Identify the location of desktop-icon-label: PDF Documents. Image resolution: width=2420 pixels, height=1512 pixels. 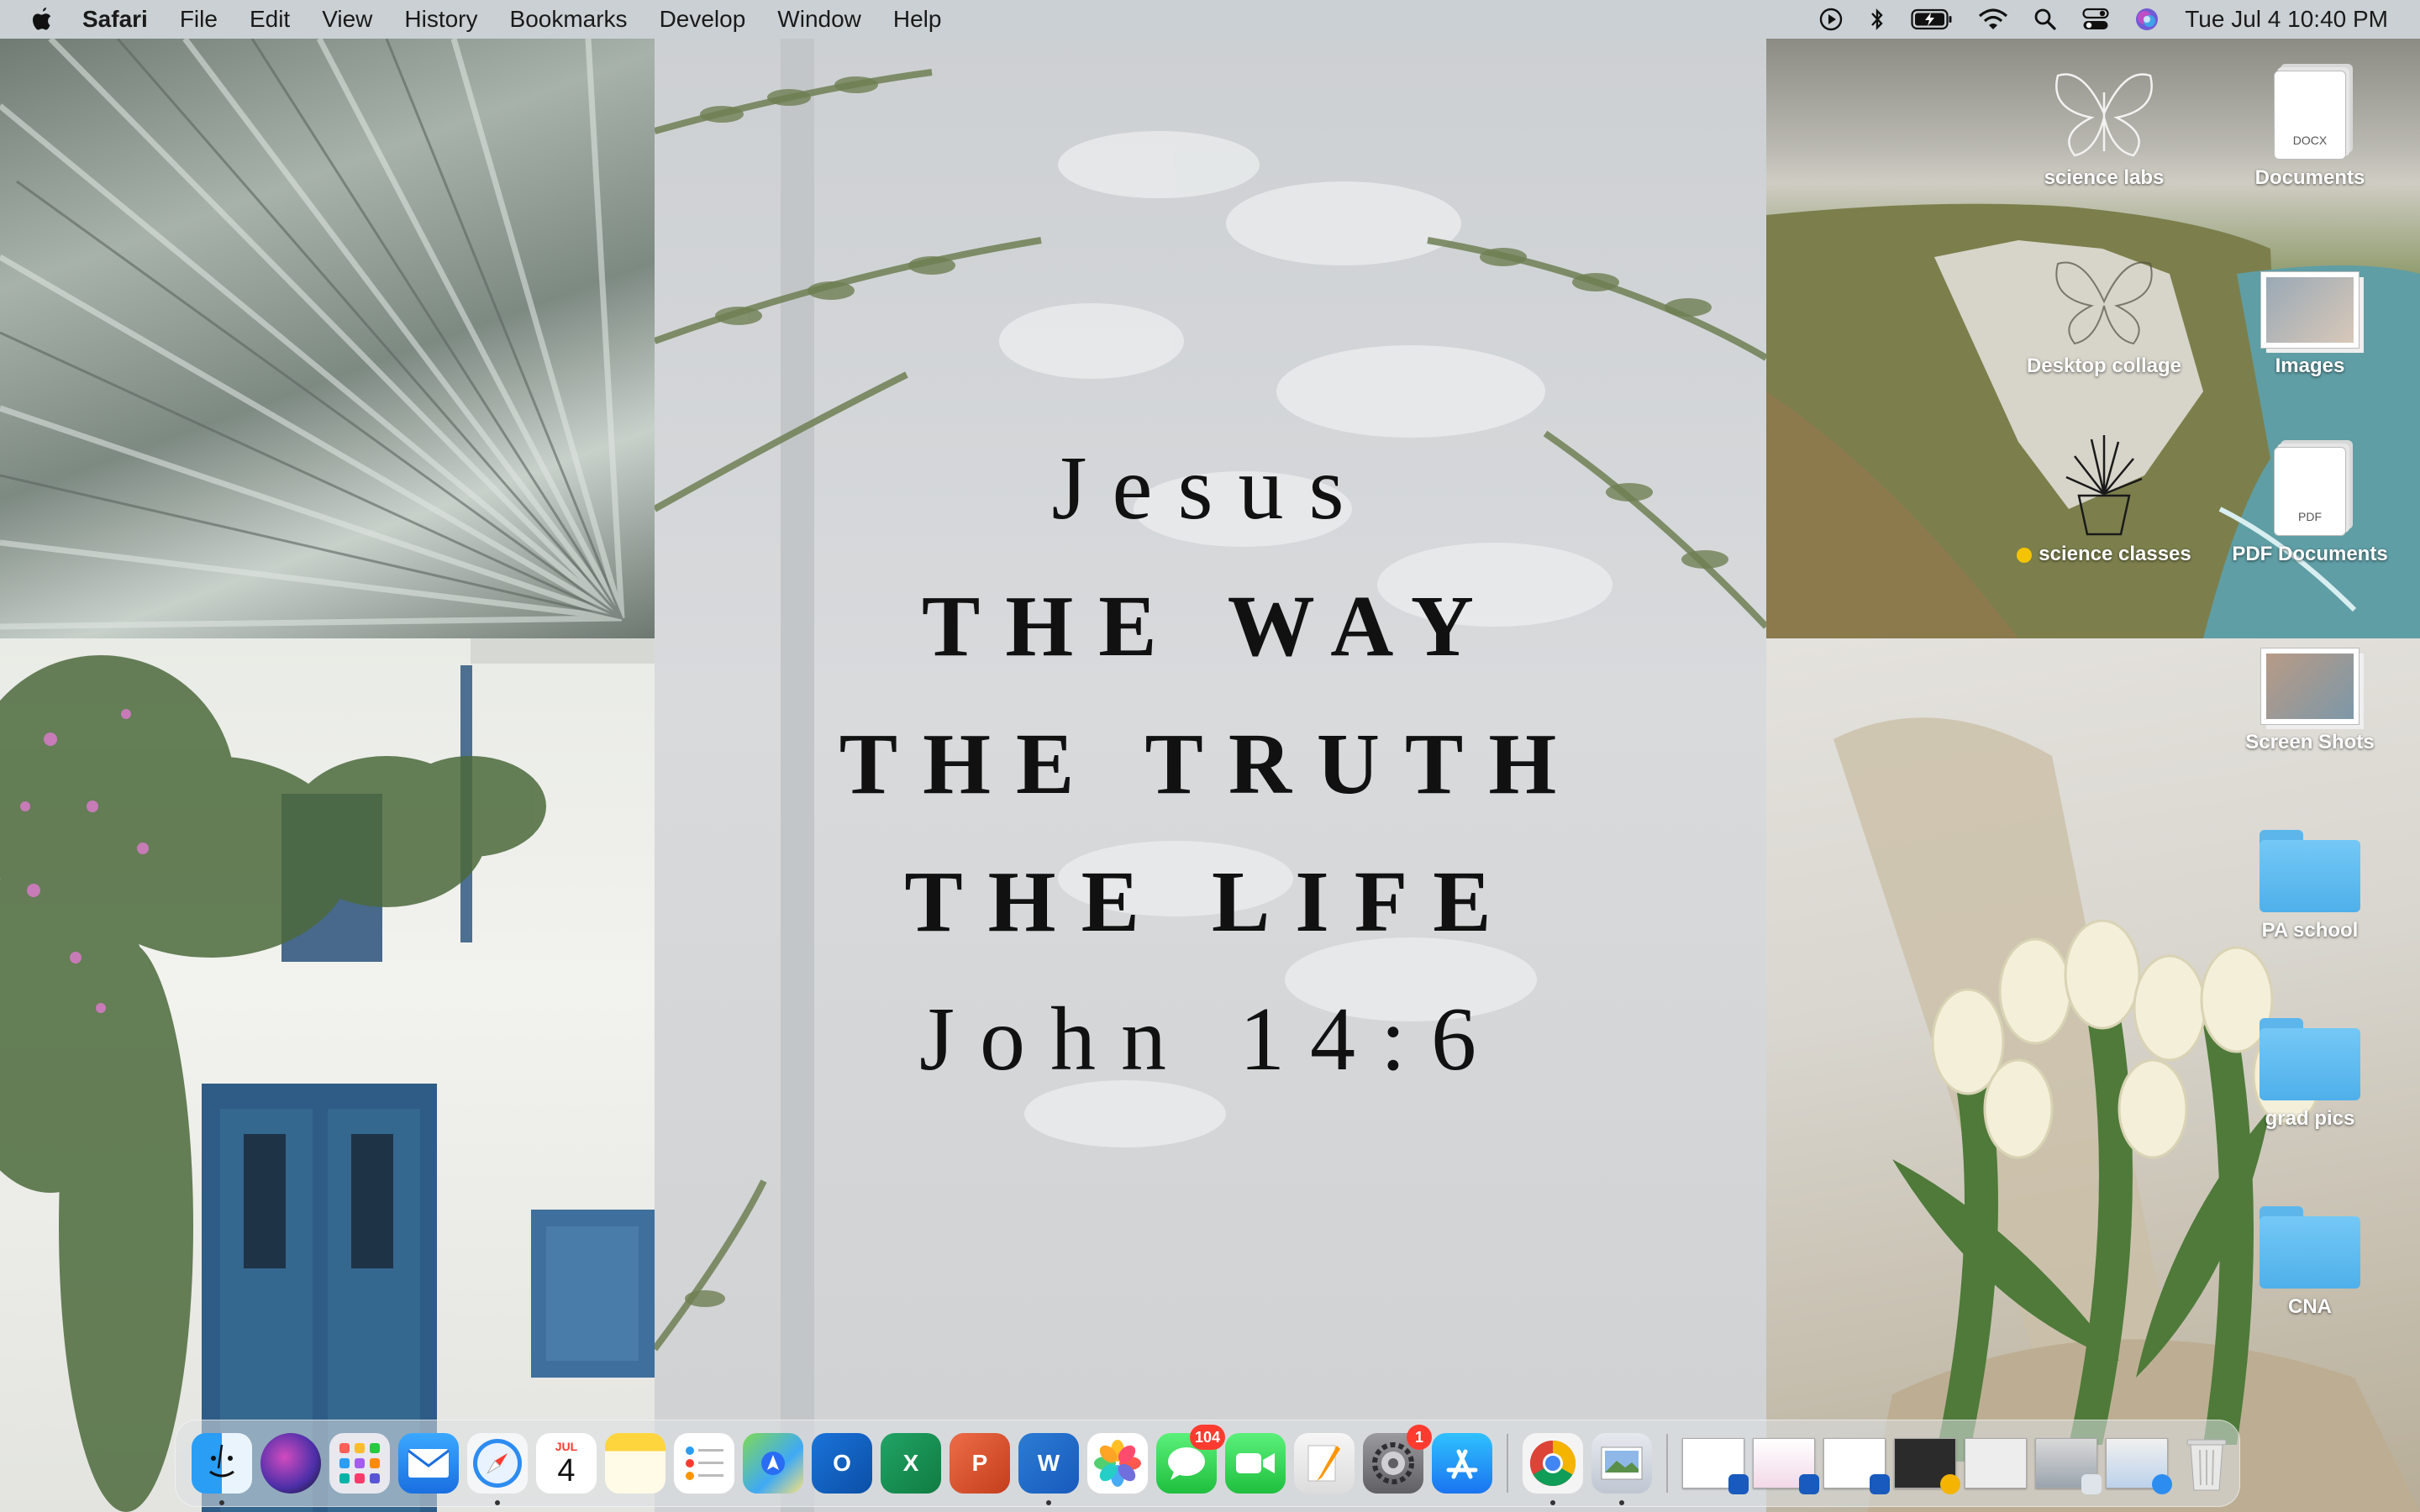
(2310, 554).